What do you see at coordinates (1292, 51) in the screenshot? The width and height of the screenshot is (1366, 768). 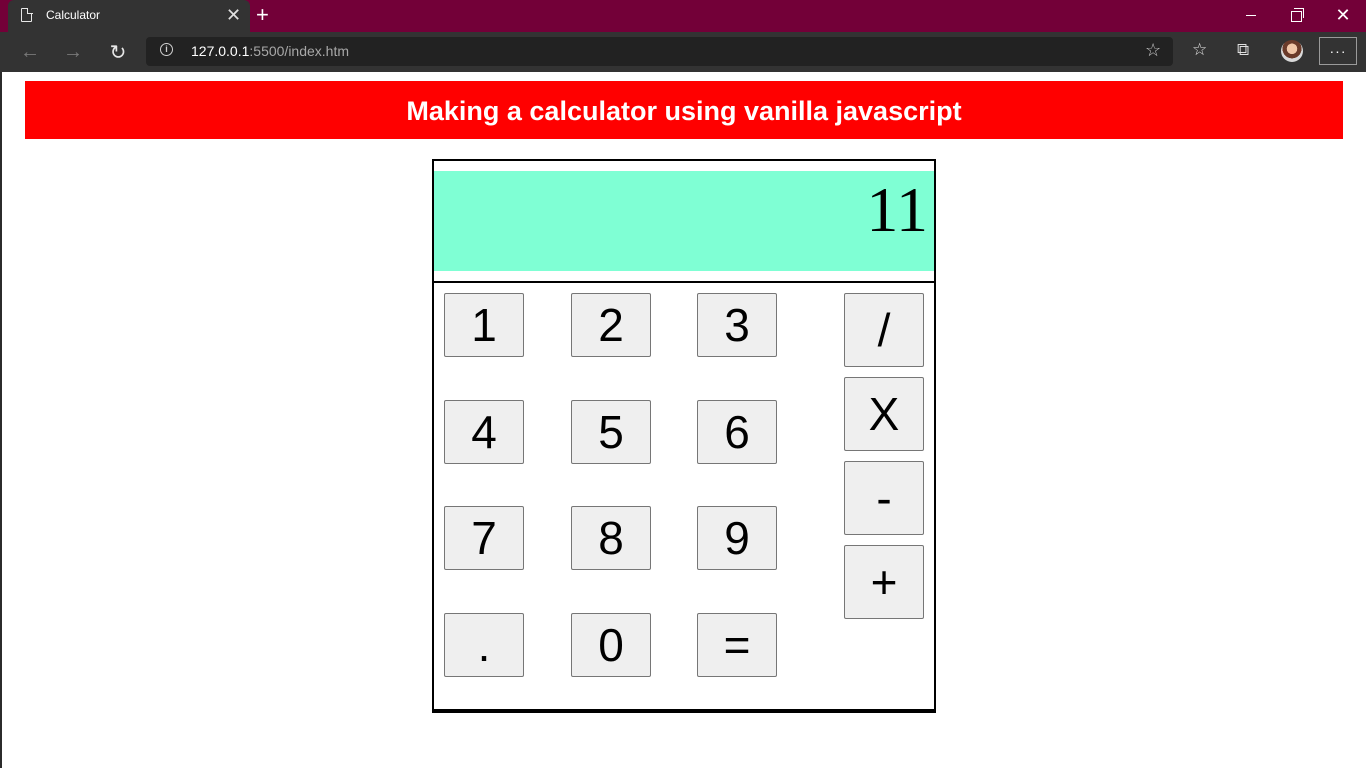 I see `avatar` at bounding box center [1292, 51].